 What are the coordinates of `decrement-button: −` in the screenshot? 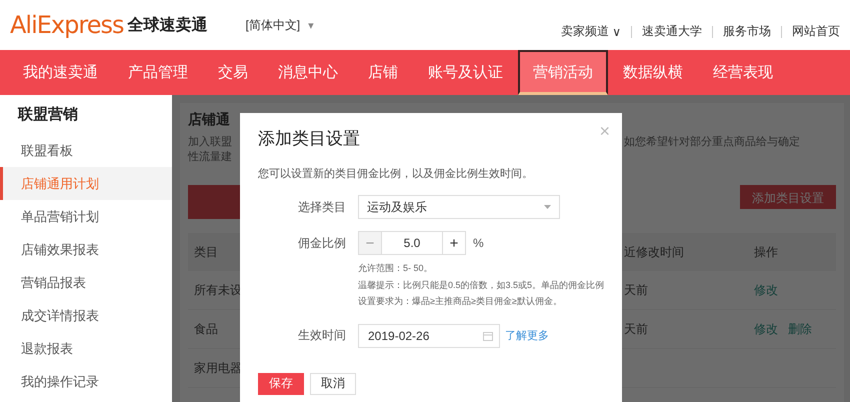 It's located at (370, 243).